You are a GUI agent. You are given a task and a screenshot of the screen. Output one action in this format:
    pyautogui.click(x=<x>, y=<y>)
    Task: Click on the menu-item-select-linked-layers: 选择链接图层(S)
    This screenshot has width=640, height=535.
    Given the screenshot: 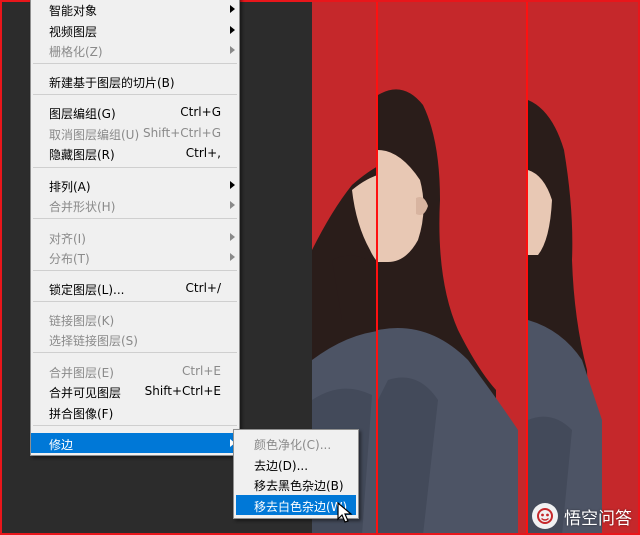 What is the action you would take?
    pyautogui.click(x=135, y=339)
    